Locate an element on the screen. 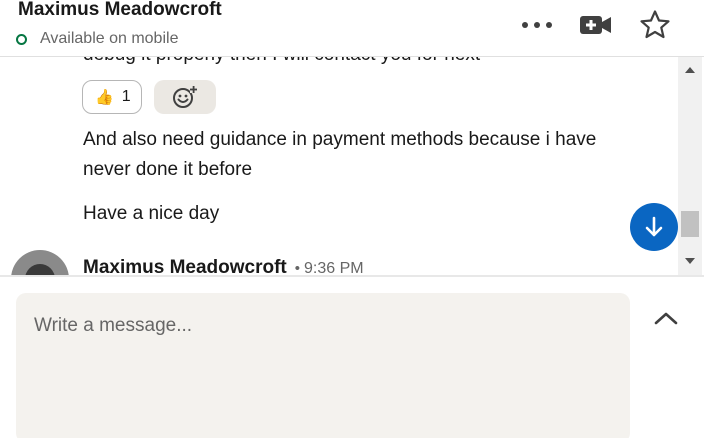  thumbs-up-icon: 👍 is located at coordinates (104, 97).